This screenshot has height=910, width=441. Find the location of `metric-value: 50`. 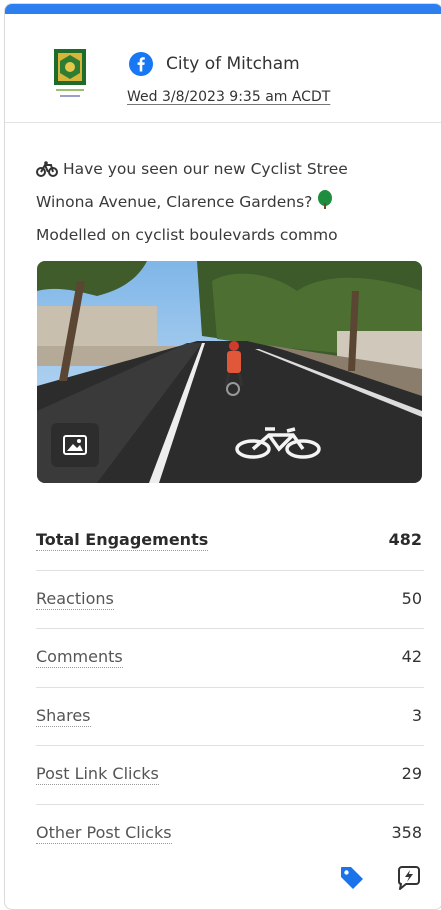

metric-value: 50 is located at coordinates (411, 598).